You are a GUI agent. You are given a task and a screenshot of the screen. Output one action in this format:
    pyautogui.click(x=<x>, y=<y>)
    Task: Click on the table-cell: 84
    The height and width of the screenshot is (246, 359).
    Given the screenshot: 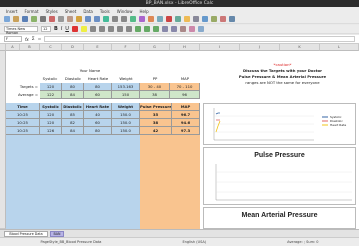 What is the action you would take?
    pyautogui.click(x=73, y=131)
    